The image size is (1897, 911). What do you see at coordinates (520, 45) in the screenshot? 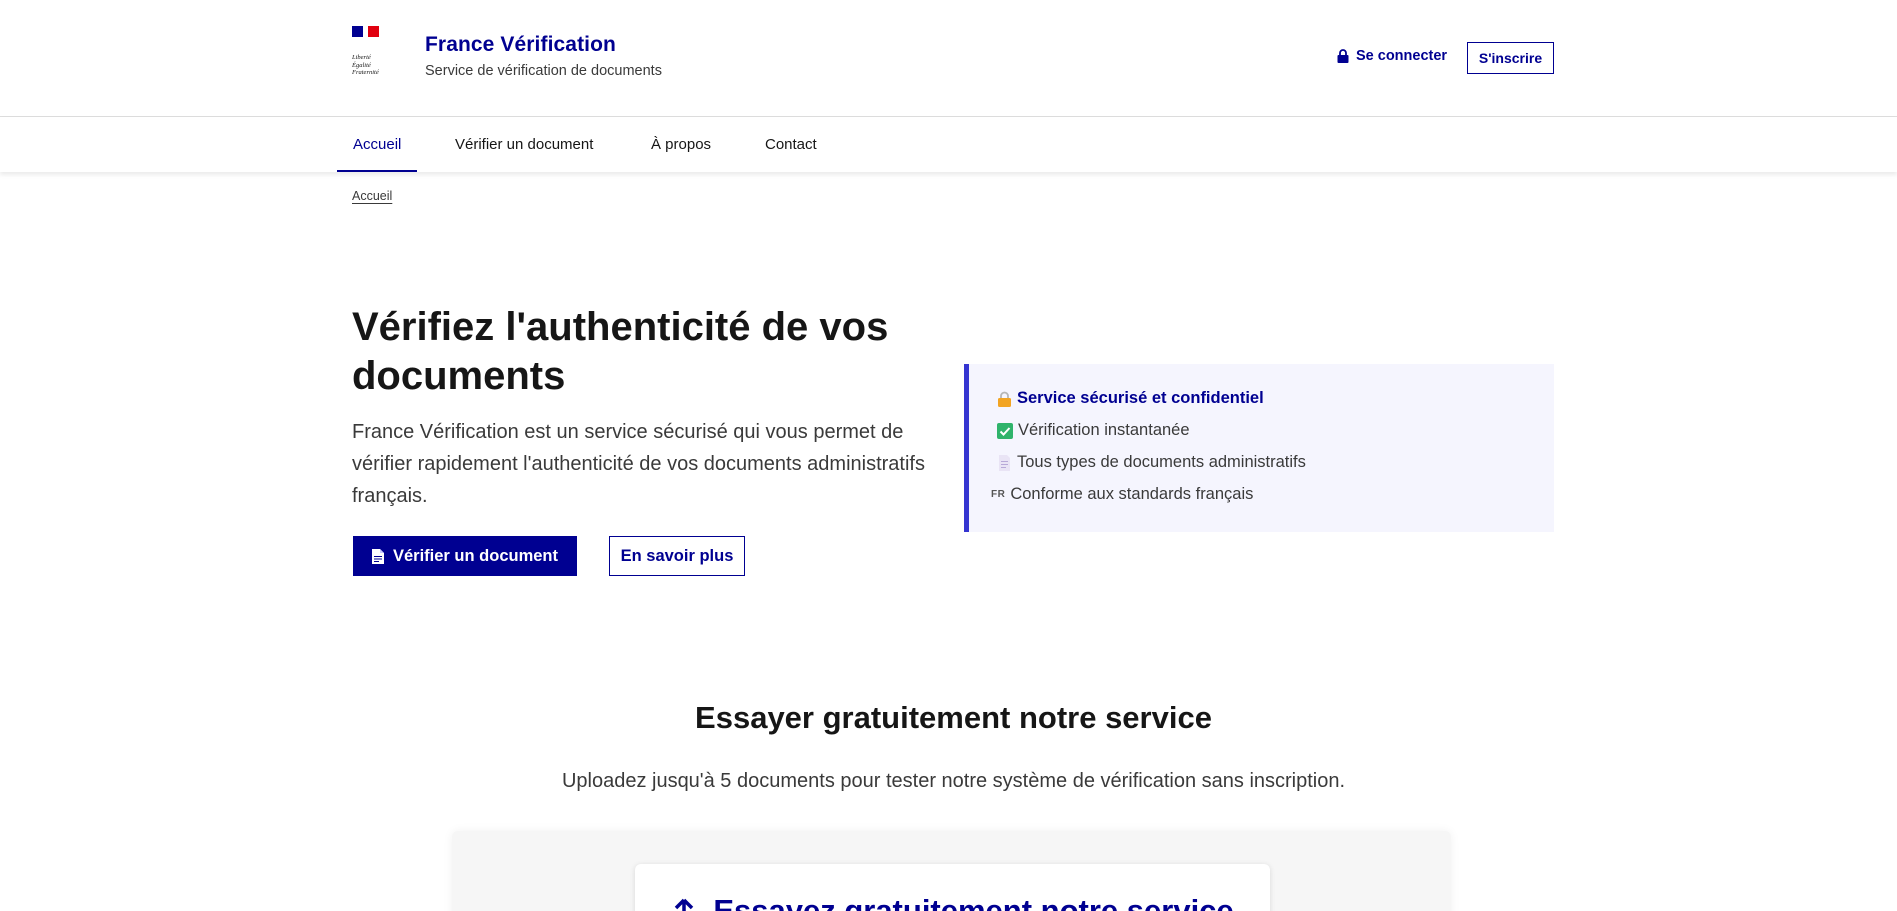
I see `site-title: France Vérification` at bounding box center [520, 45].